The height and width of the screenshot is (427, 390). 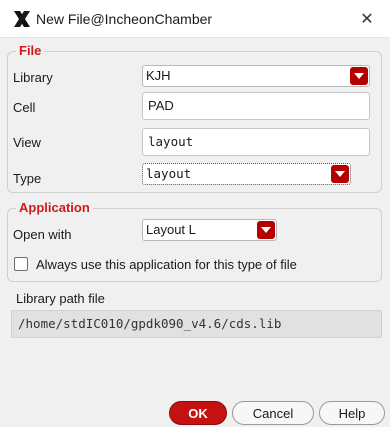 I want to click on file-group-legend: File, so click(x=30, y=50).